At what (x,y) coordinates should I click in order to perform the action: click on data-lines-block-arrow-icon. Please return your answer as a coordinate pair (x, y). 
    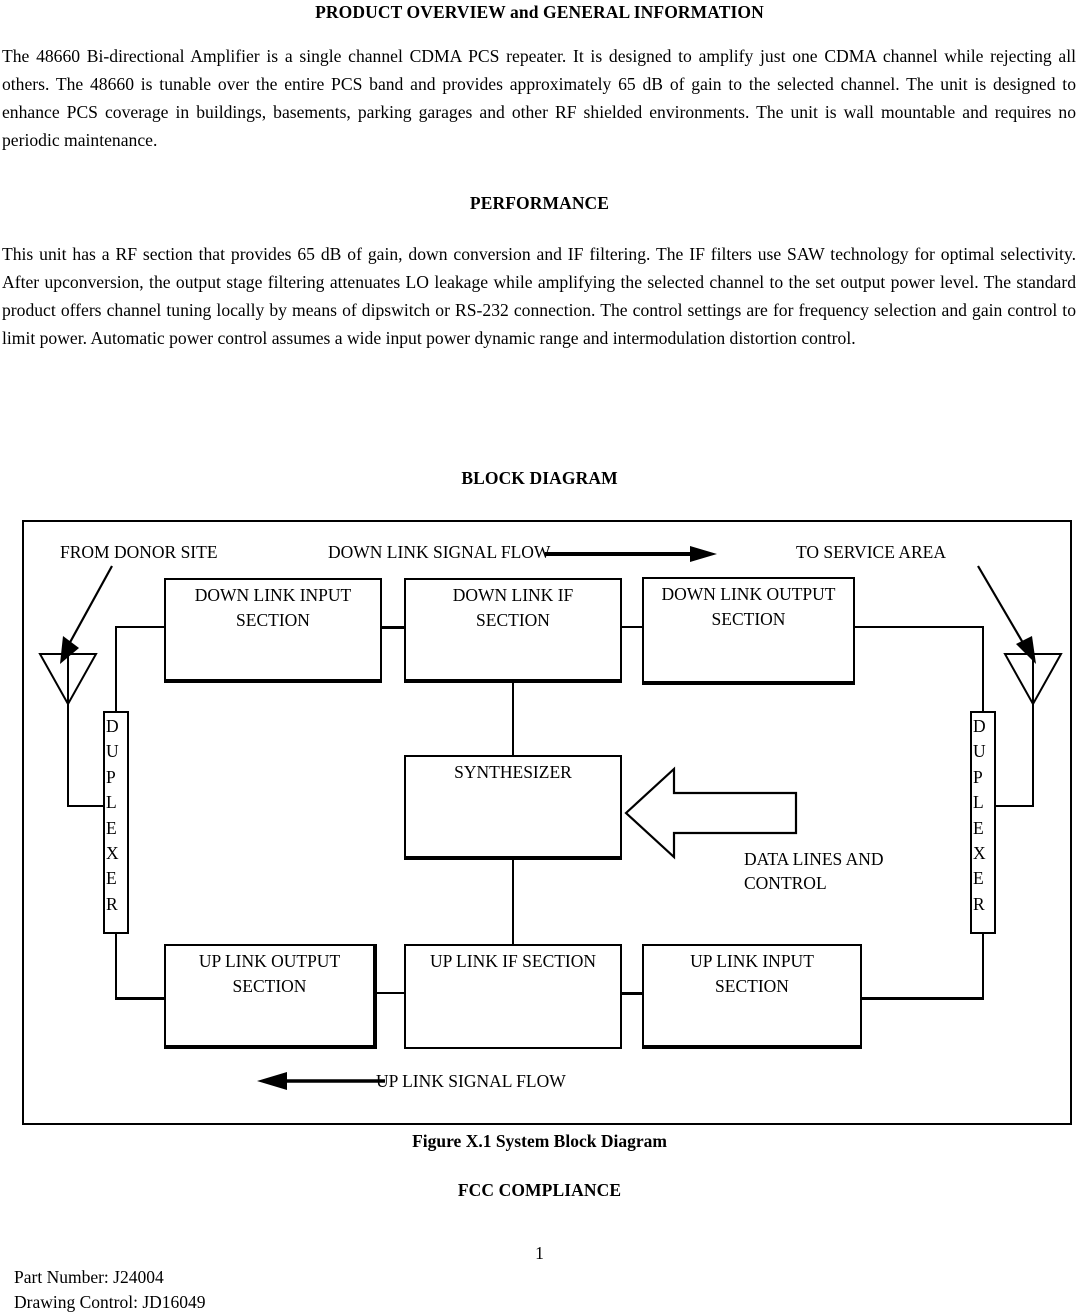
    Looking at the image, I should click on (711, 813).